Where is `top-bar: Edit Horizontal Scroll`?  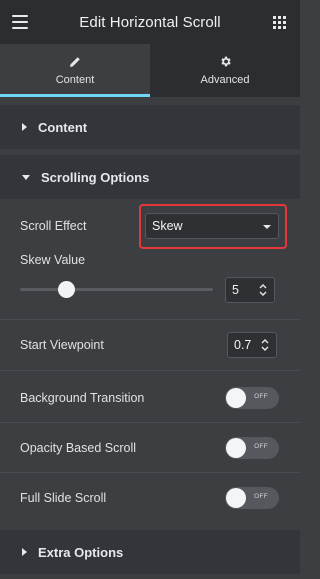 top-bar: Edit Horizontal Scroll is located at coordinates (150, 22).